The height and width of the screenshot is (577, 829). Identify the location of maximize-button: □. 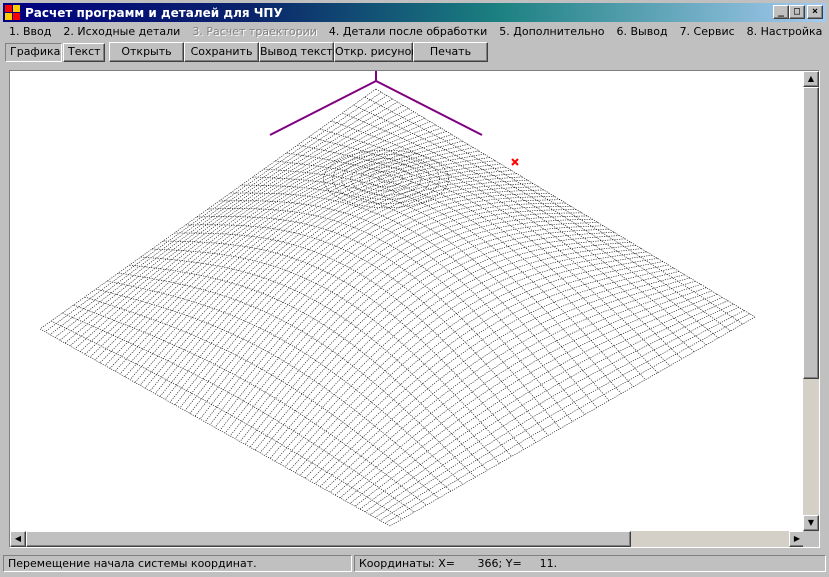
(797, 12).